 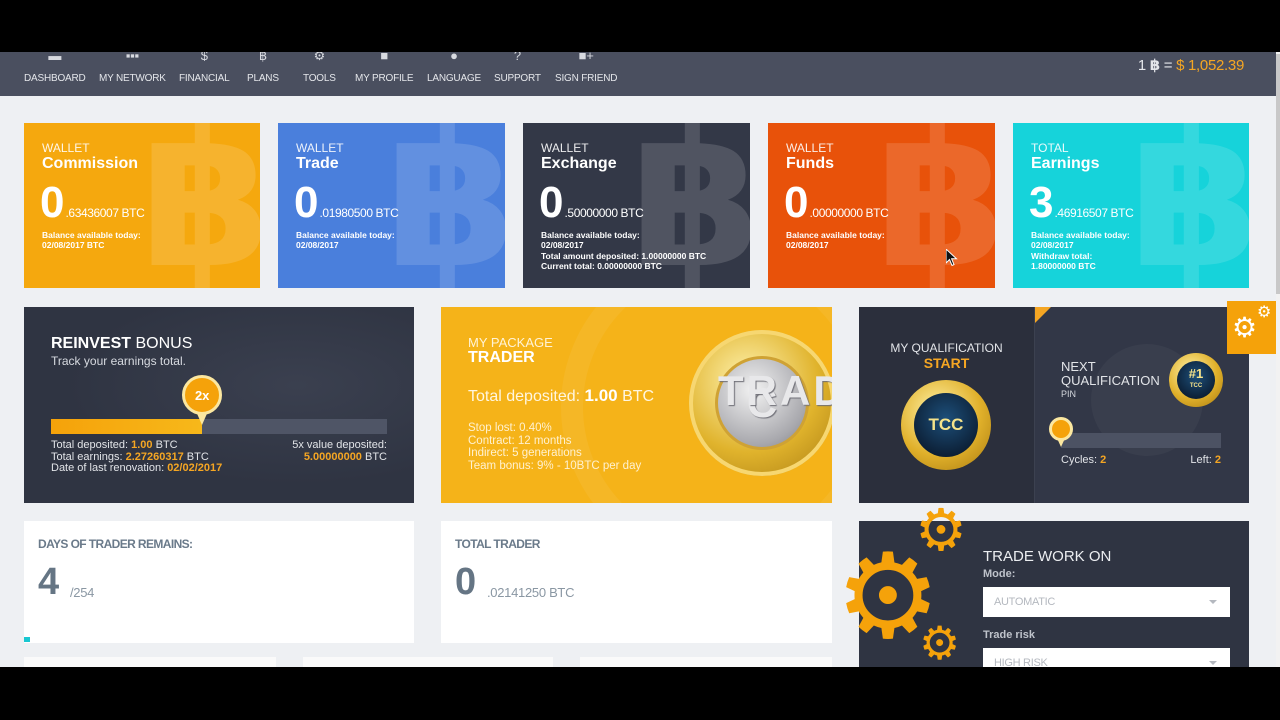 I want to click on stat-value: 1.00, so click(x=142, y=445).